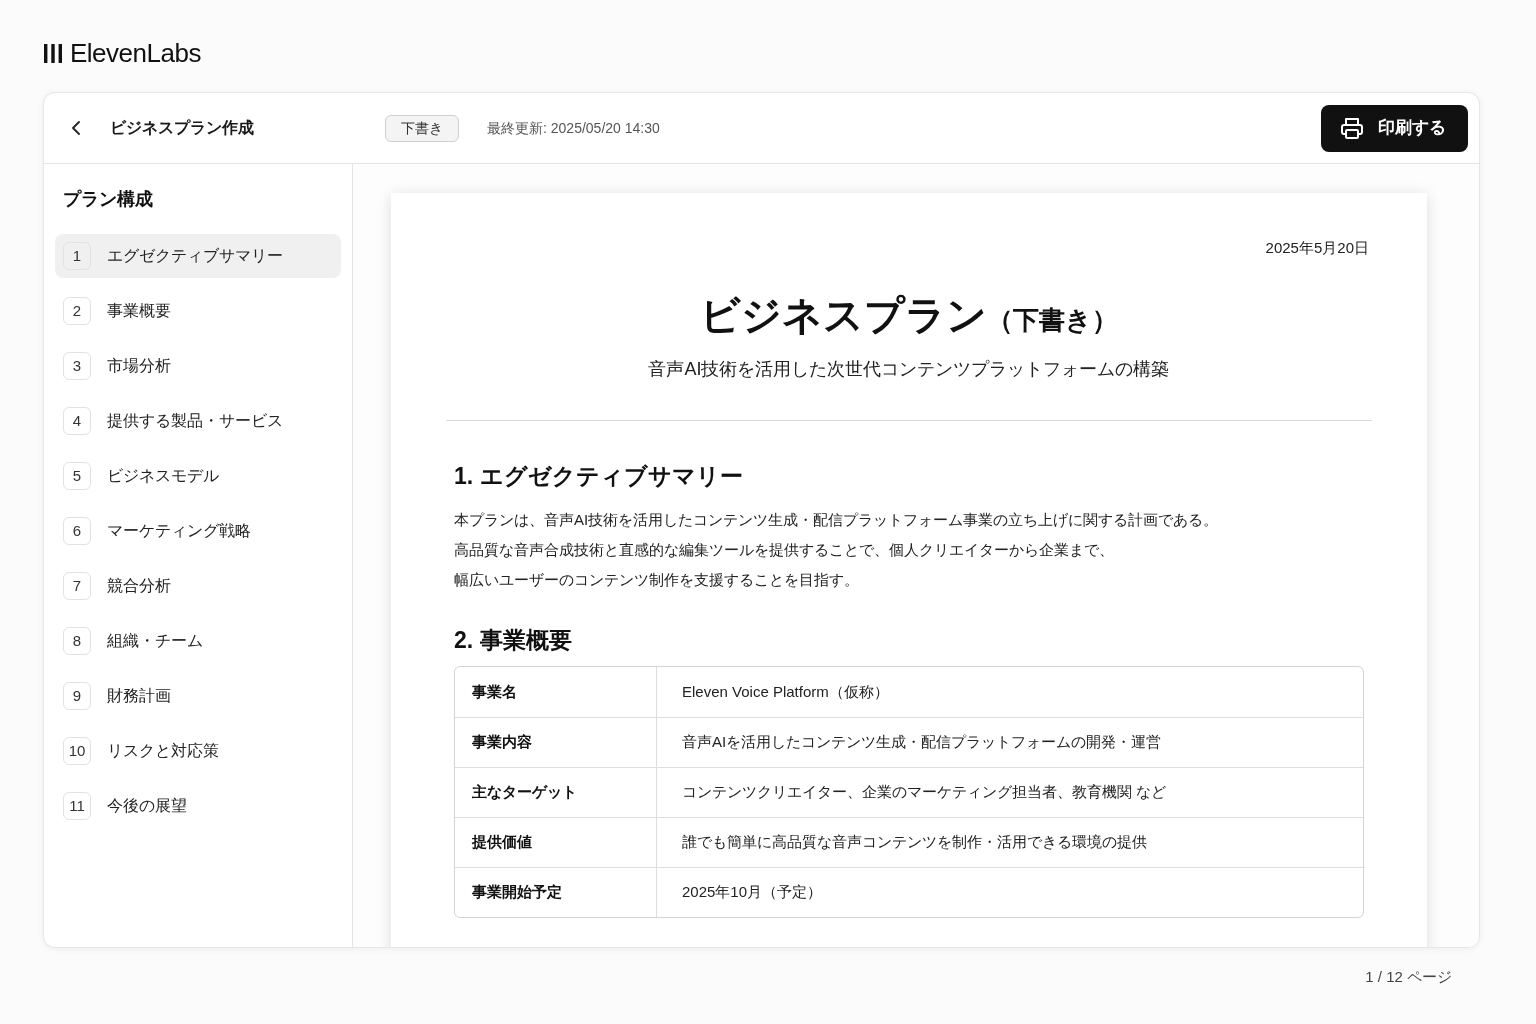 This screenshot has height=1024, width=1536. I want to click on sidebar-item: 6 マーケティング戦略, so click(198, 531).